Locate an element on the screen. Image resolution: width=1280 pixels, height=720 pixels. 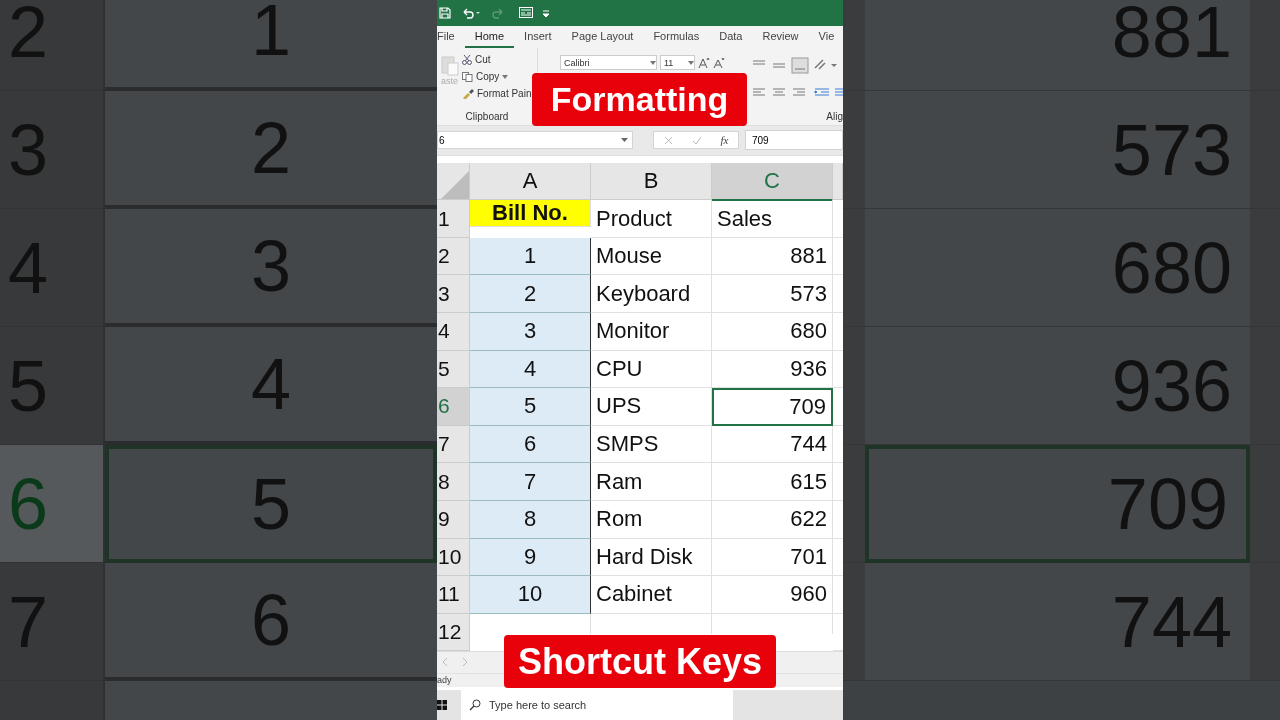
next-sheet-icon is located at coordinates (464, 662).